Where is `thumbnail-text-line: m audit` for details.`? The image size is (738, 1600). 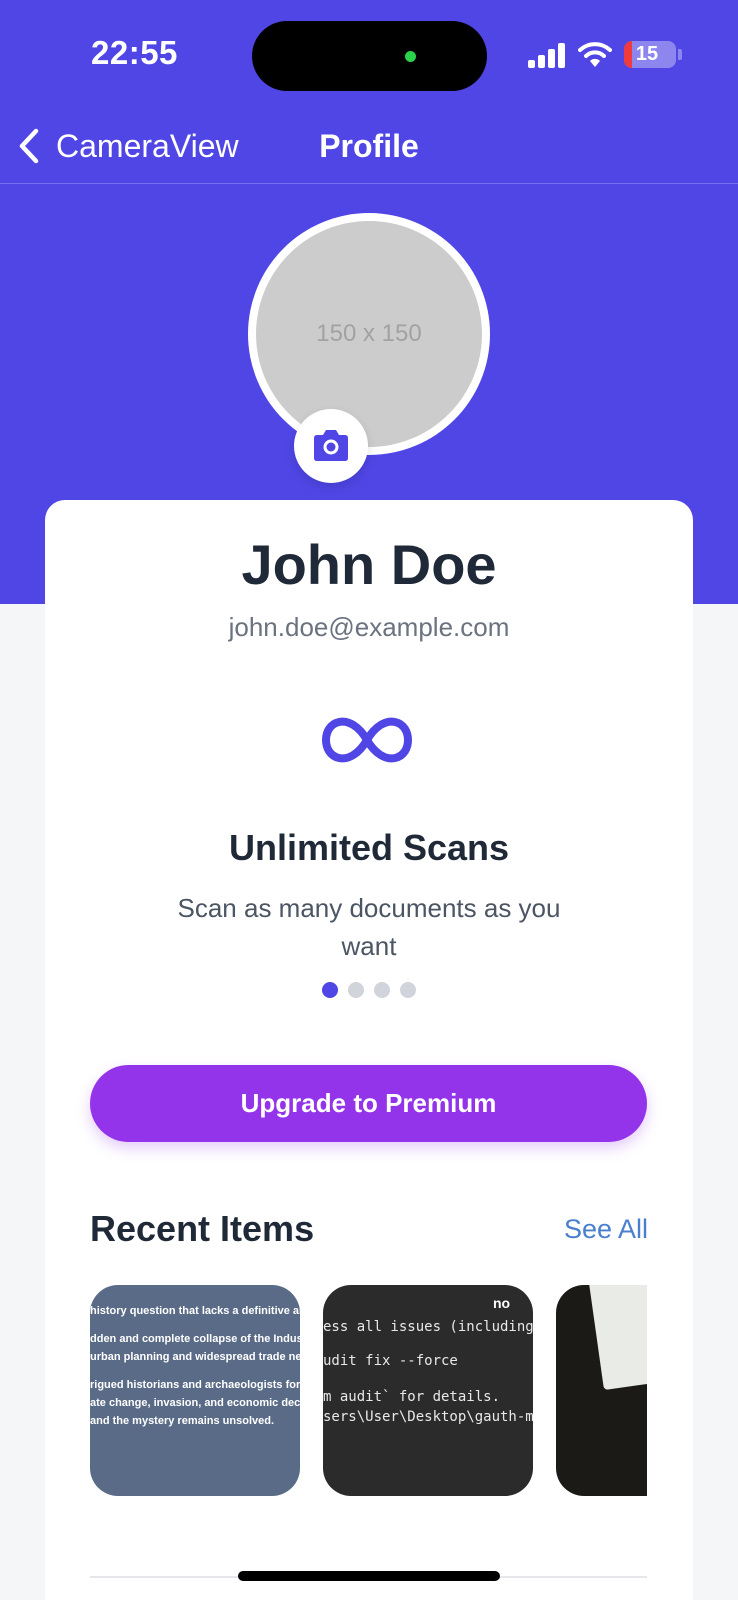
thumbnail-text-line: m audit` for details. is located at coordinates (412, 1397).